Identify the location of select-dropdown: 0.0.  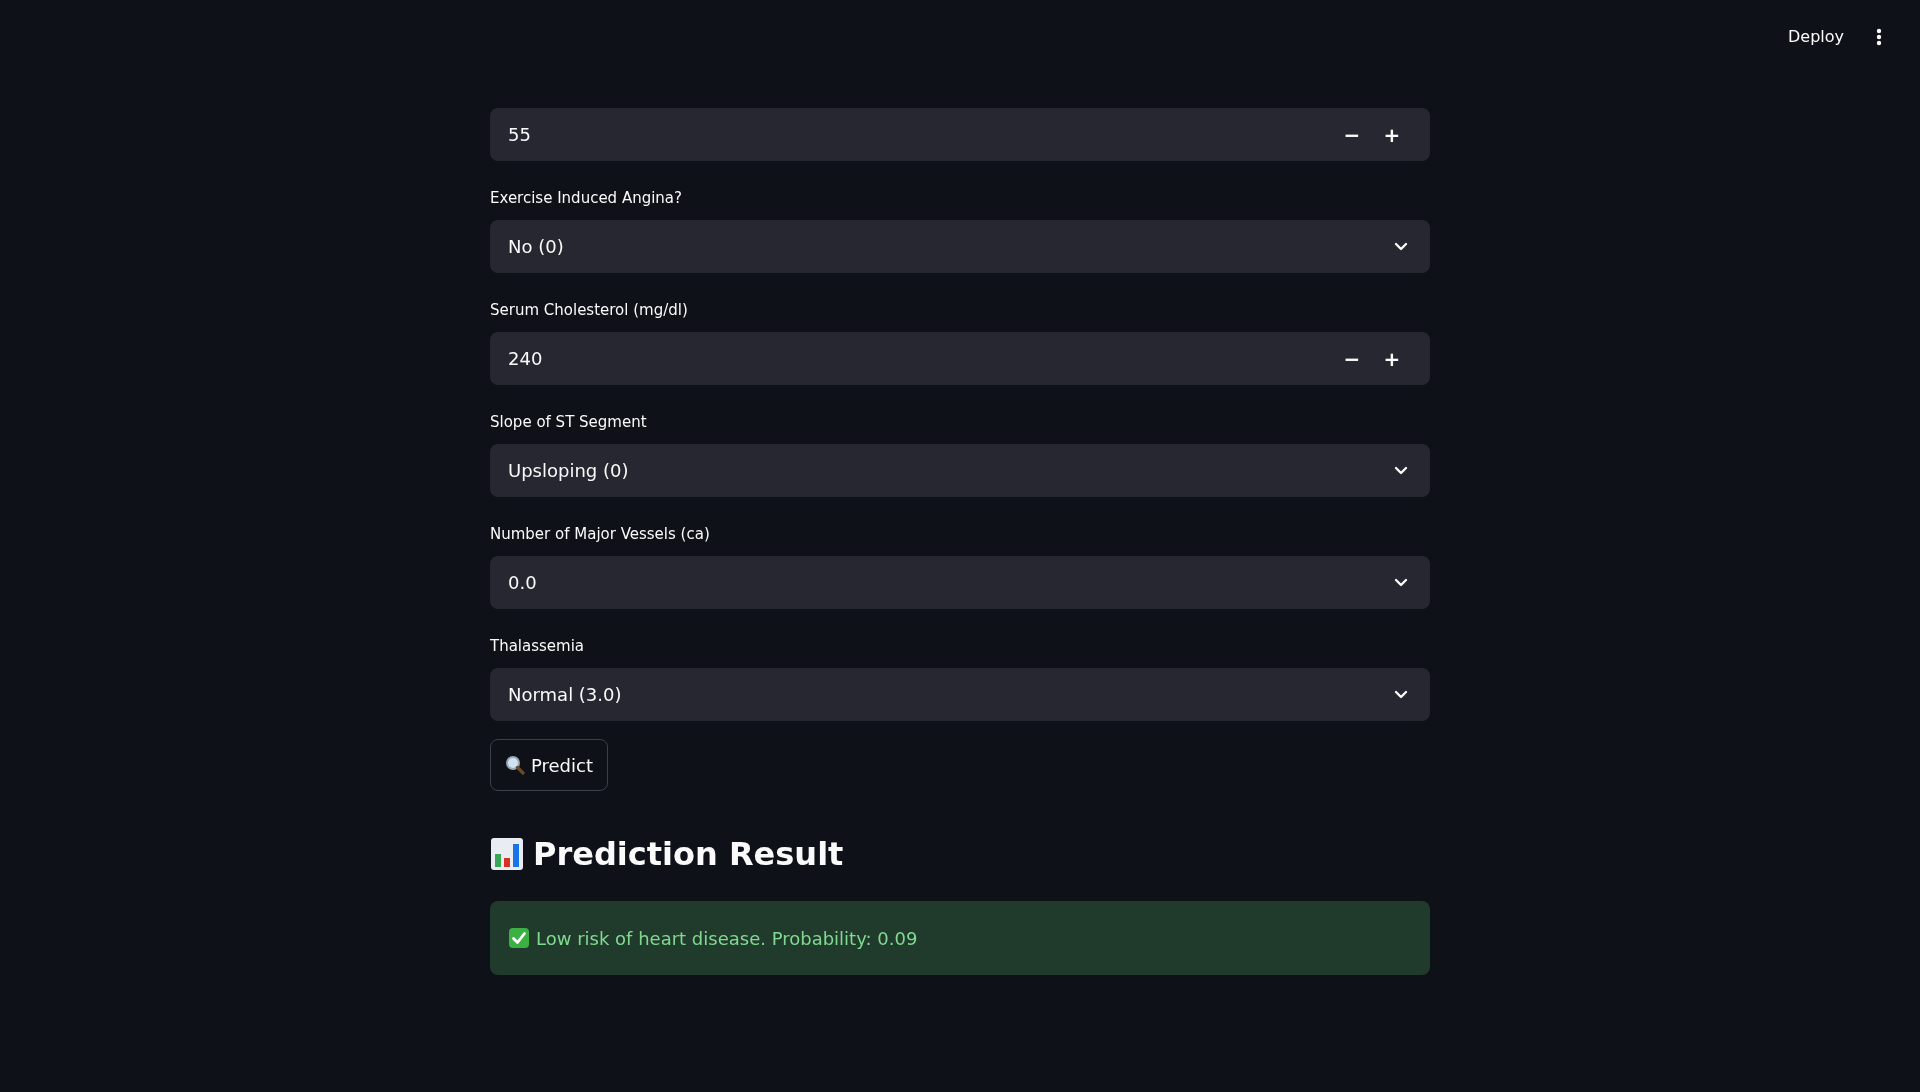
(960, 582).